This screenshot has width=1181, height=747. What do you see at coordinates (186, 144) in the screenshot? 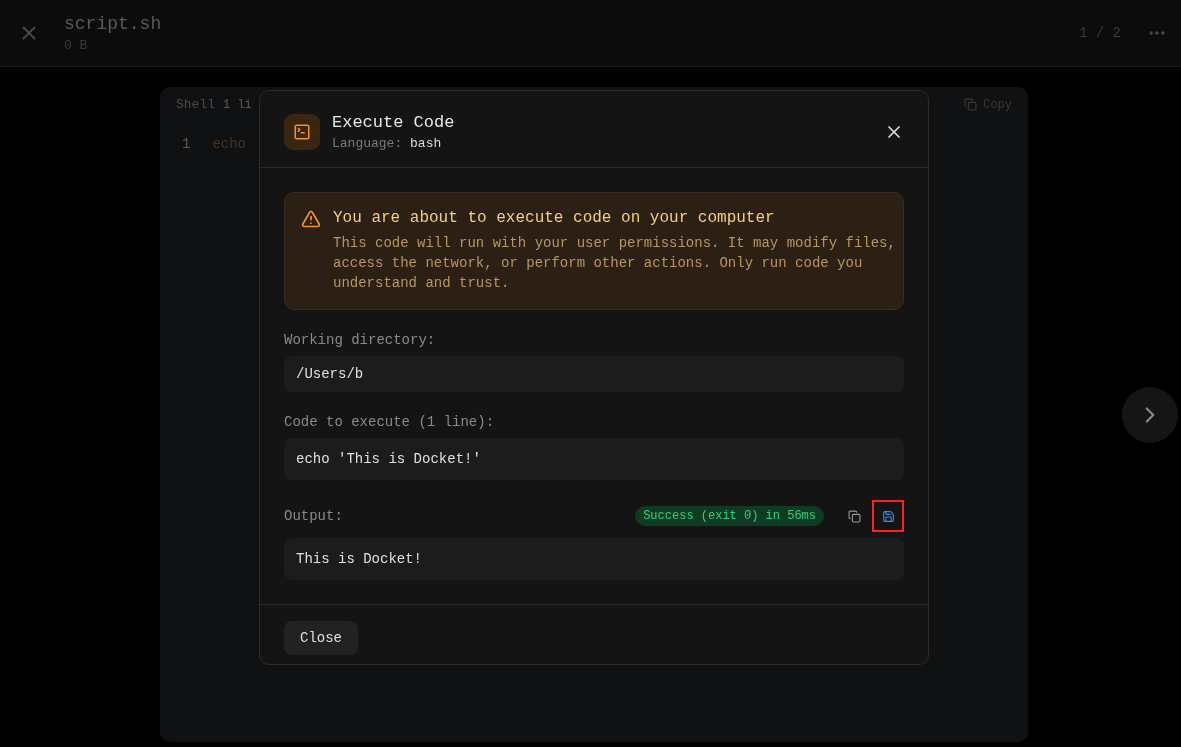
I see `line-number: 1` at bounding box center [186, 144].